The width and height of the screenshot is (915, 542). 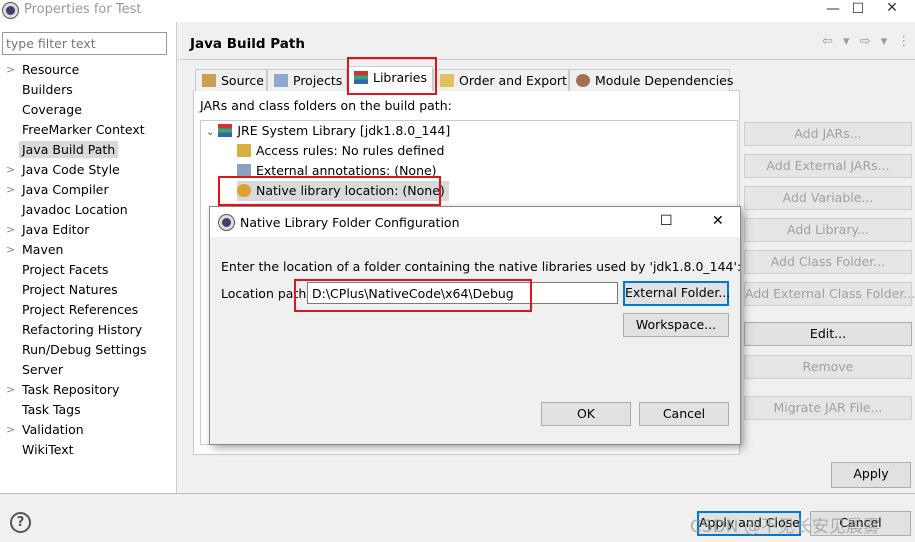 What do you see at coordinates (583, 80) in the screenshot?
I see `module-icon` at bounding box center [583, 80].